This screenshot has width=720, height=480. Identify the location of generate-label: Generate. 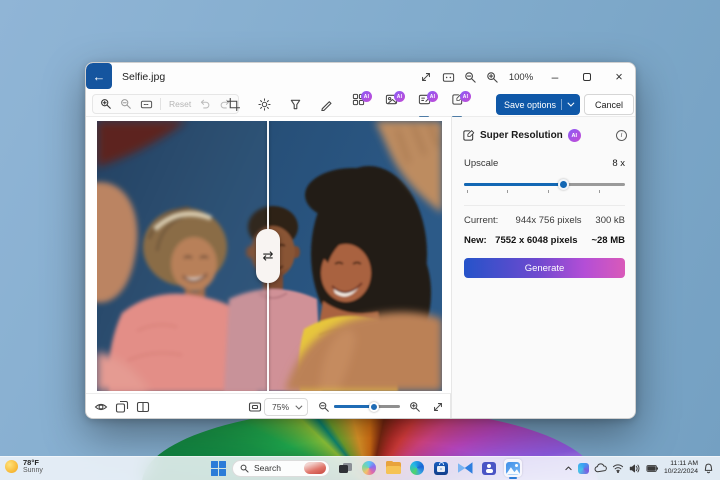
(544, 268).